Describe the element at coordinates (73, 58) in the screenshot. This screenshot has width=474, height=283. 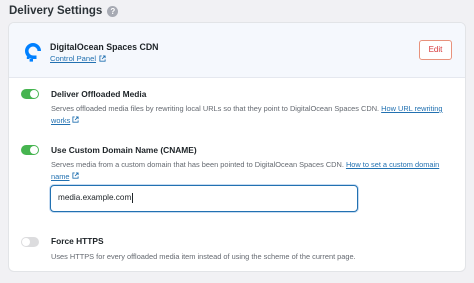
I see `control-panel-label: Control Panel` at that location.